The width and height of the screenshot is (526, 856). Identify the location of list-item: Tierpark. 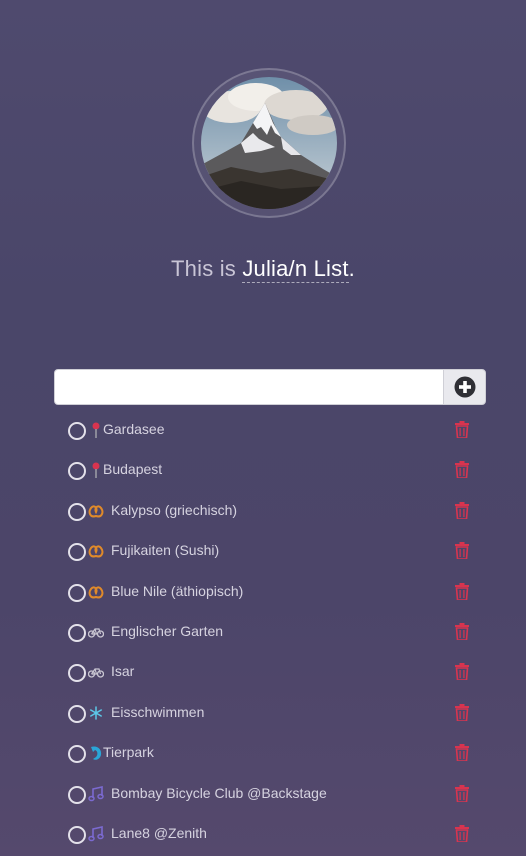
(270, 753).